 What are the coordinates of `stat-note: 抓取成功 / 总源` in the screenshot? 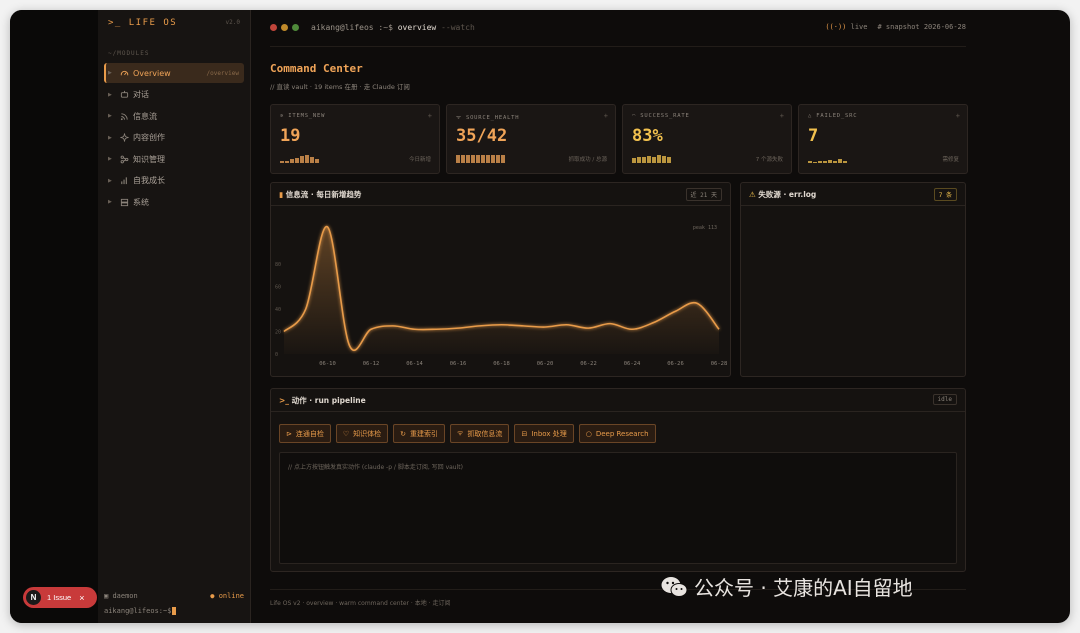 It's located at (587, 160).